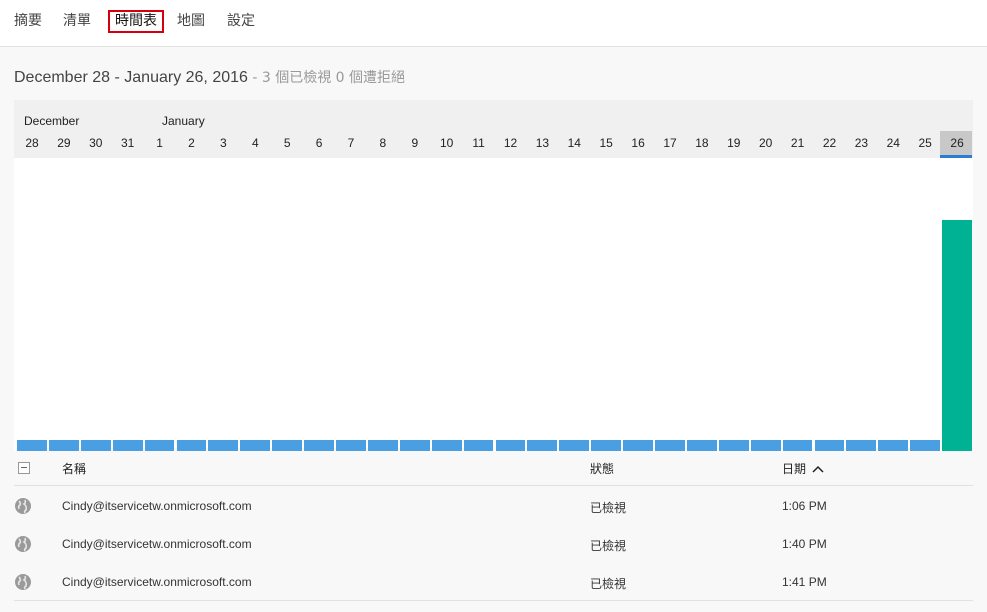  What do you see at coordinates (383, 143) in the screenshot?
I see `day-label: 8` at bounding box center [383, 143].